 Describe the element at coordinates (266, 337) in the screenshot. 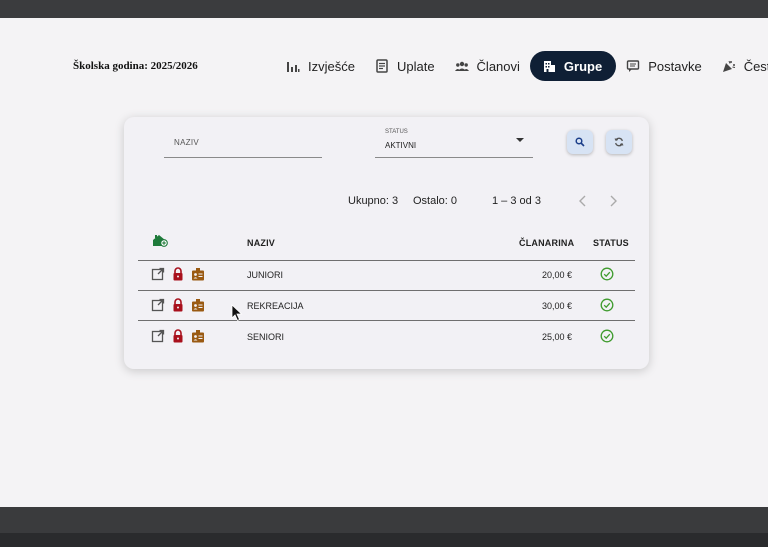

I see `group-name: SENIORI` at that location.